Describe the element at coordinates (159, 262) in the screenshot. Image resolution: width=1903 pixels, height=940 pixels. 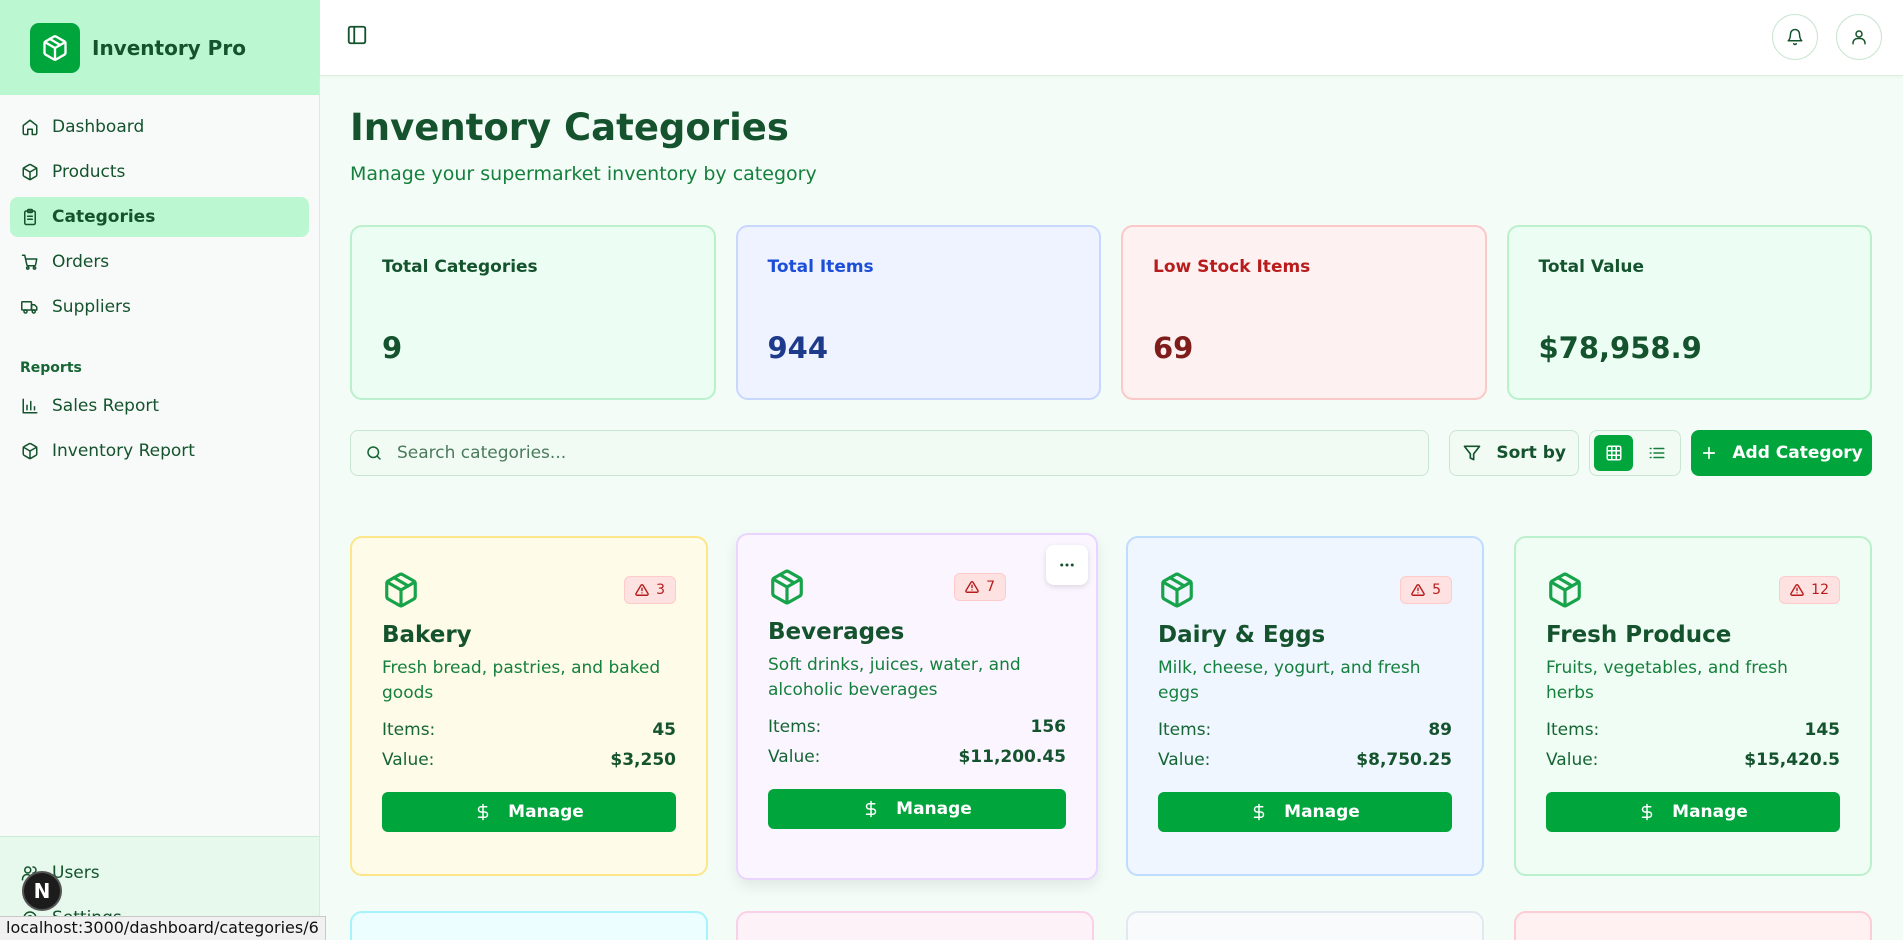
I see `sidebar-item-orders: Orders` at that location.